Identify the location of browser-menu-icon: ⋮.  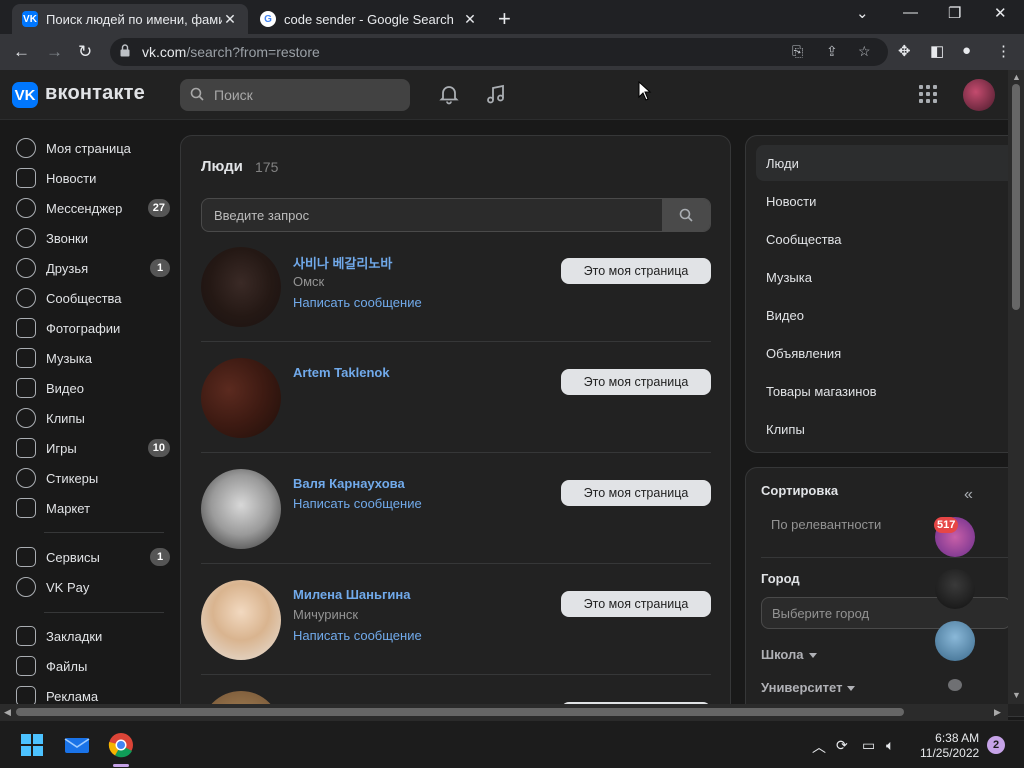
(1003, 51).